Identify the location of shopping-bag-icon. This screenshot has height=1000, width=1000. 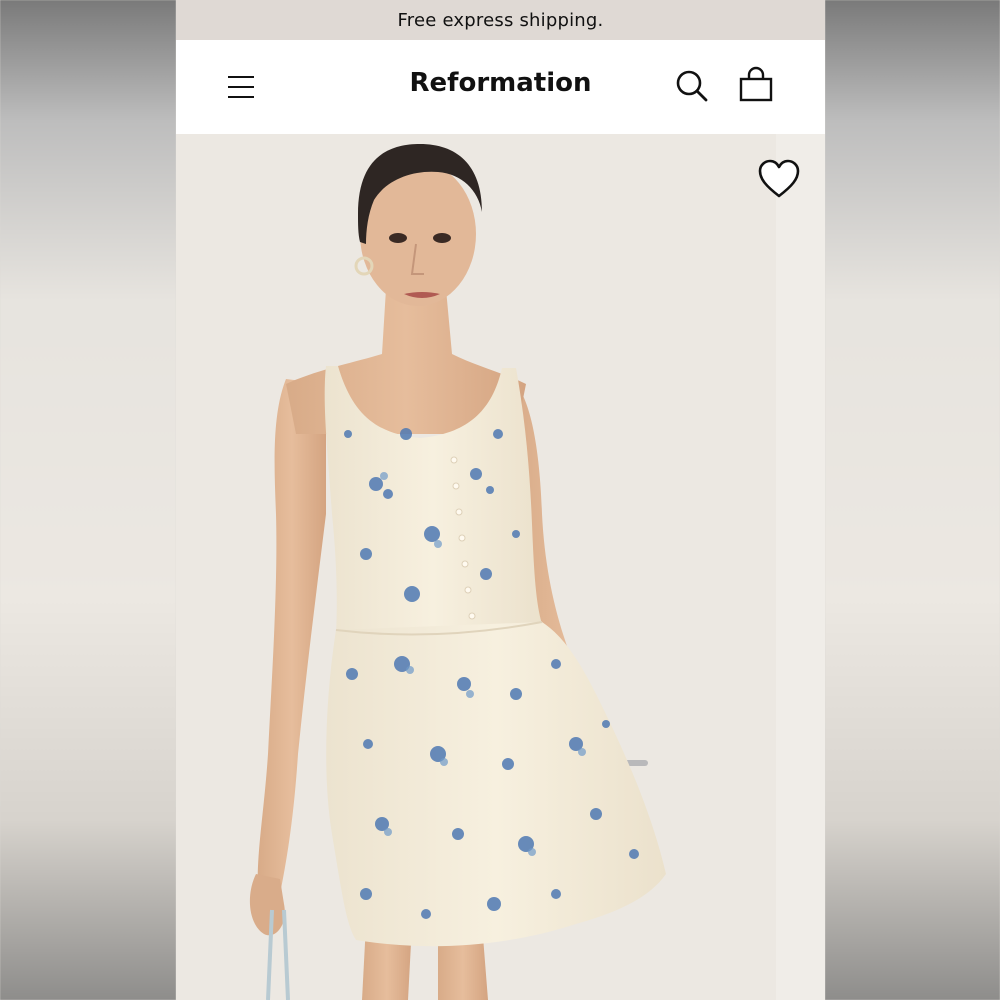
(756, 84).